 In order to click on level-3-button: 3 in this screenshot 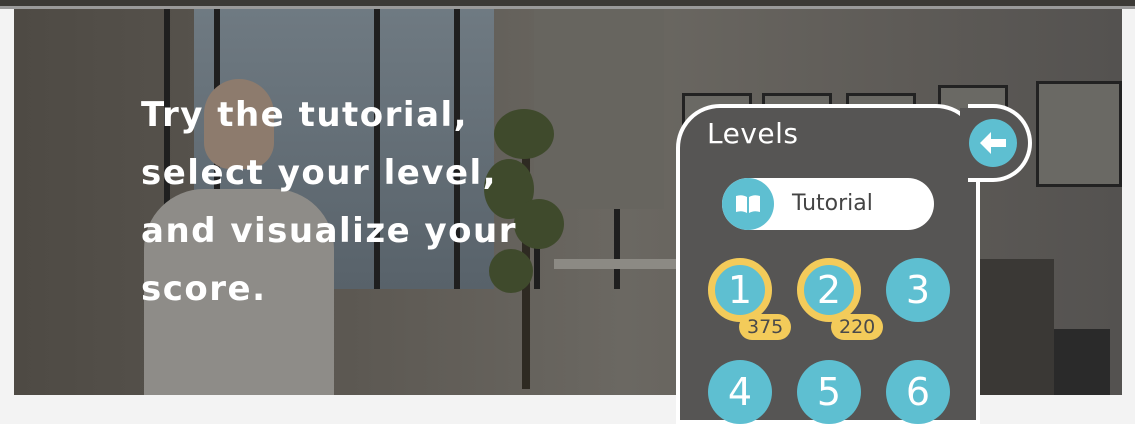, I will do `click(918, 290)`.